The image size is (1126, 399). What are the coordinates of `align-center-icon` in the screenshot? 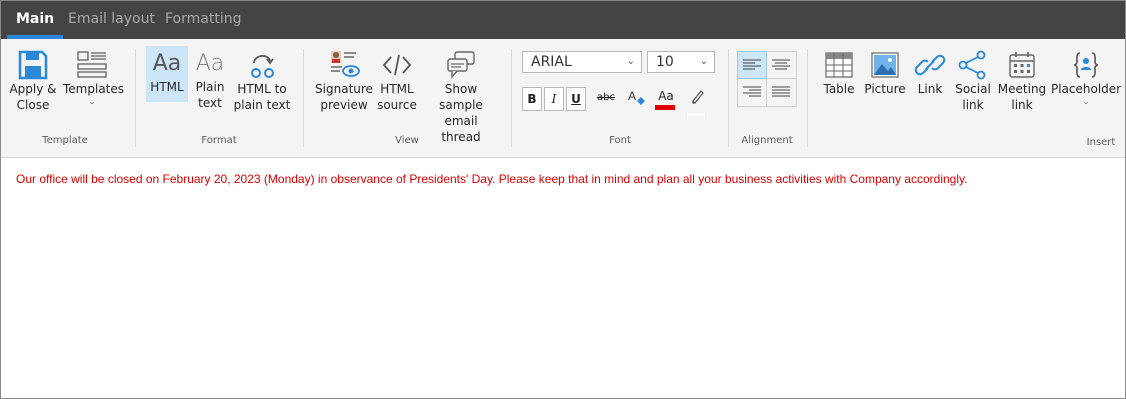 It's located at (781, 64).